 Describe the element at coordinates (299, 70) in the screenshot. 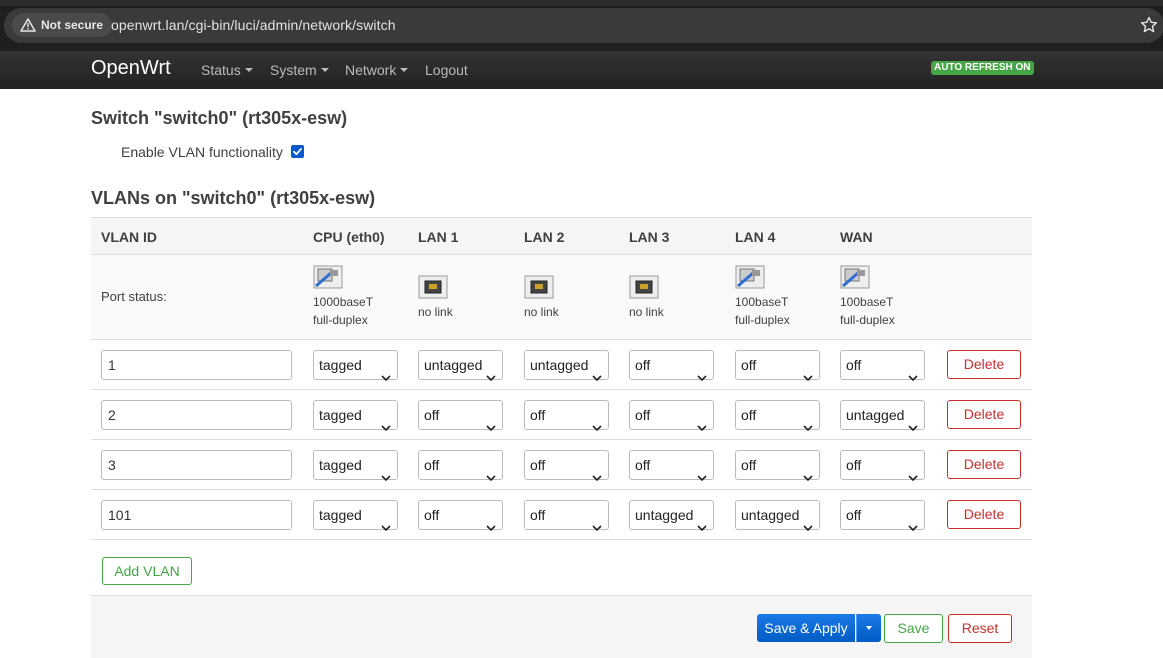

I see `nav-system: System` at that location.